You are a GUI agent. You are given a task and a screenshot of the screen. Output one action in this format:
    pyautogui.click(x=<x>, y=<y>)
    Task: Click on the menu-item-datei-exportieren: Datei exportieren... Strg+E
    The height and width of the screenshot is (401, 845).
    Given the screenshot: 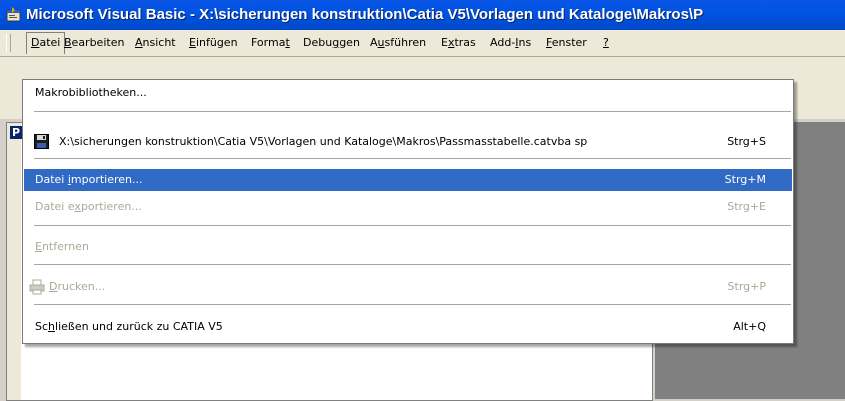 What is the action you would take?
    pyautogui.click(x=408, y=207)
    